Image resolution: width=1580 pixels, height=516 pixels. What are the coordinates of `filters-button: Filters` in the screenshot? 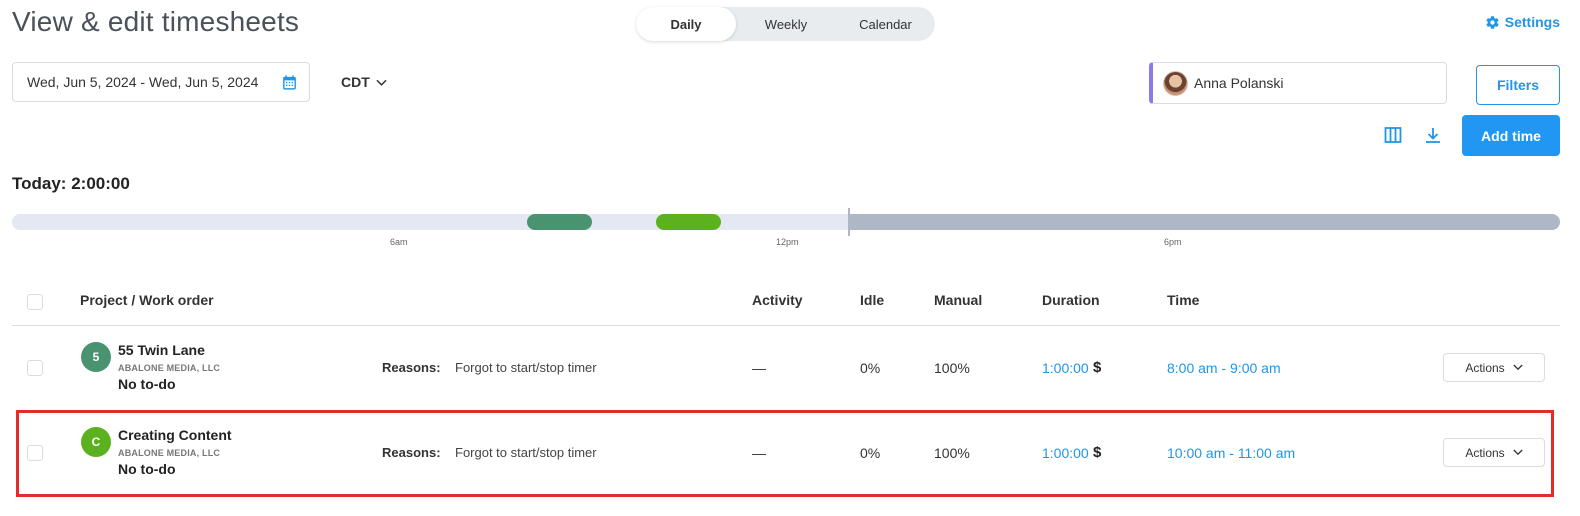 It's located at (1518, 85).